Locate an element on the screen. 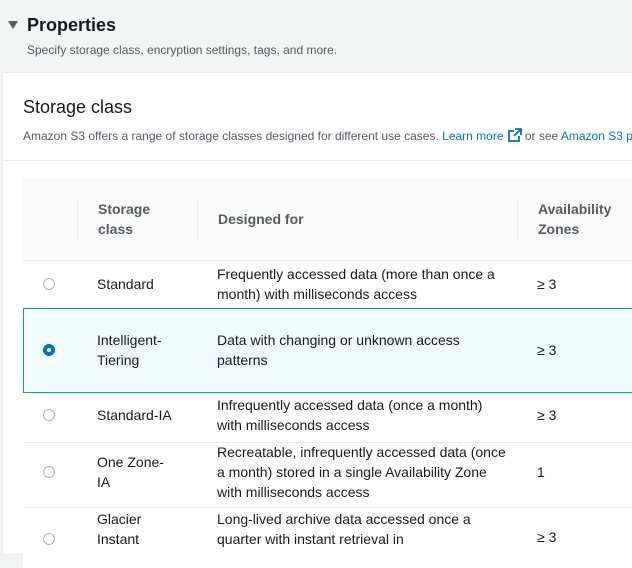 The image size is (632, 568). pricing-link: Amazon S3 p is located at coordinates (596, 136).